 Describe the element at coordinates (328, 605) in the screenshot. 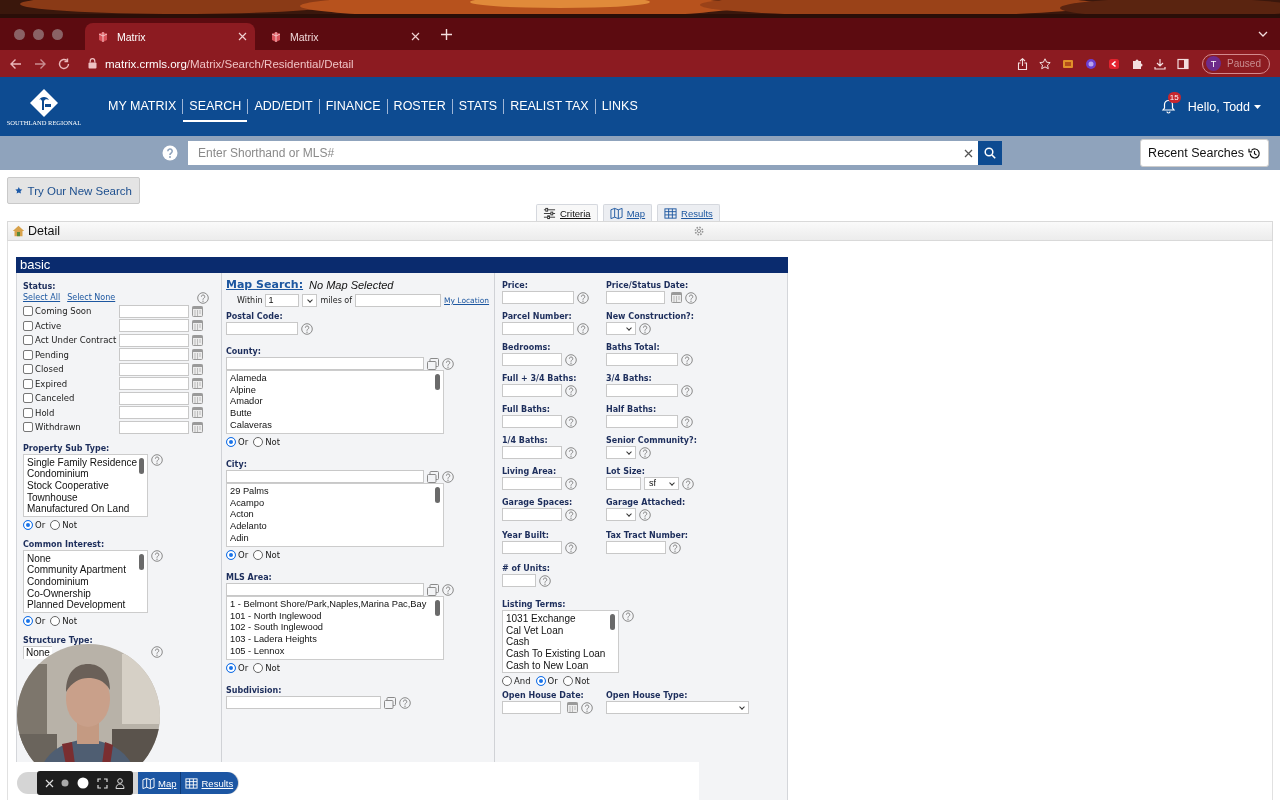

I see `list-option: 1 - Belmont Shore/Park,Naples,Marina Pac,Bay` at that location.